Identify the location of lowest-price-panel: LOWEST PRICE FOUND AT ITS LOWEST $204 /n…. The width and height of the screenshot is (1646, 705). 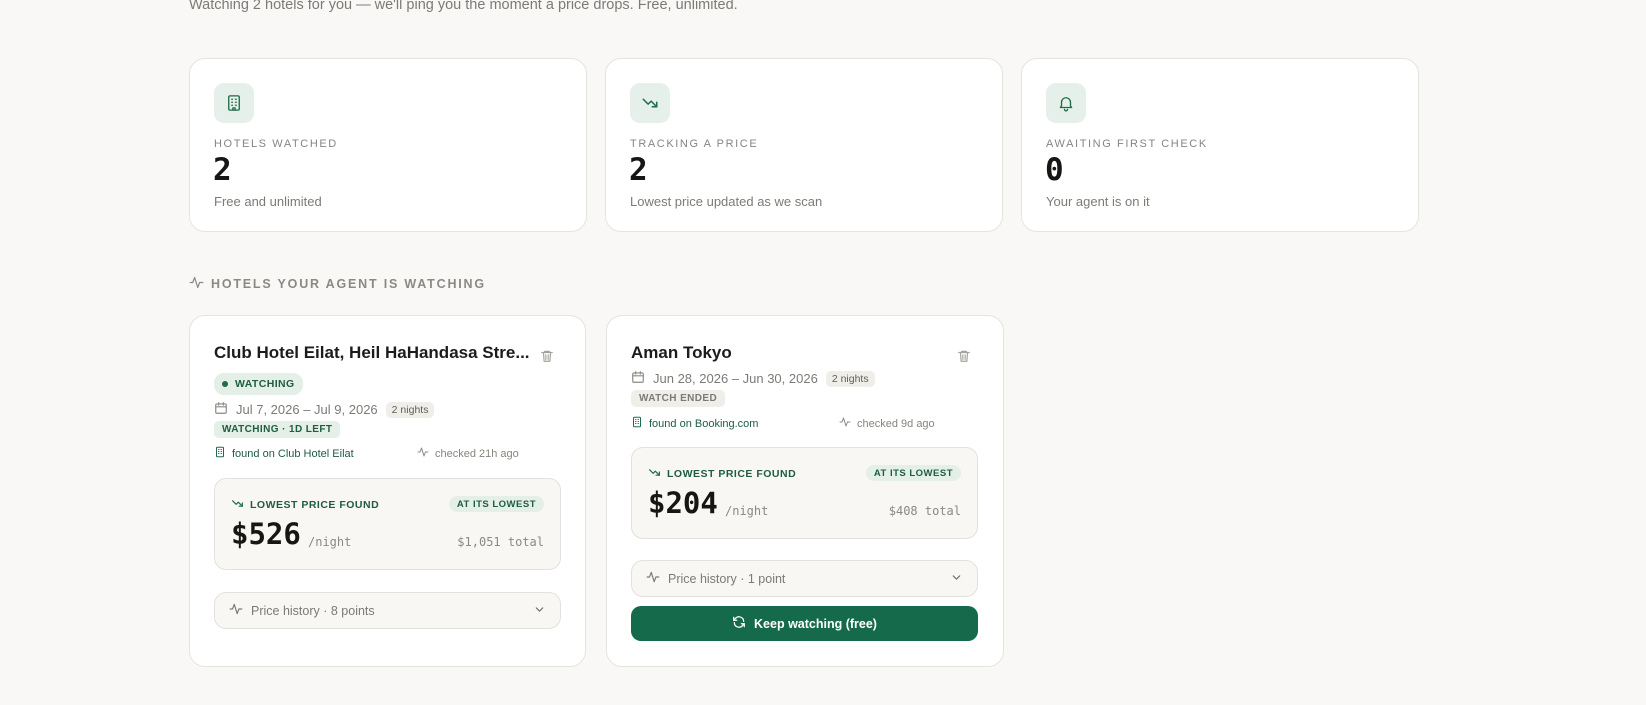
(804, 493).